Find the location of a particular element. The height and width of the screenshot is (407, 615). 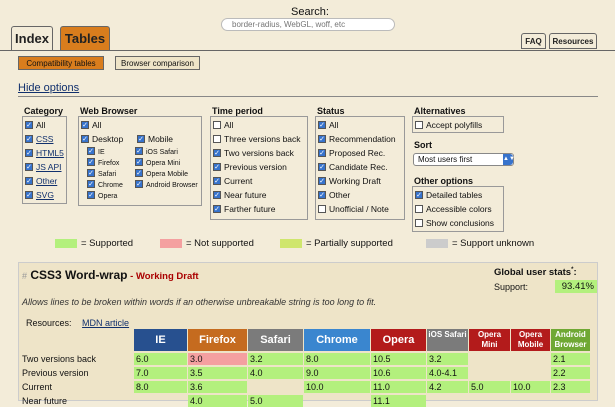

table-cell: 11.0 is located at coordinates (398, 387).